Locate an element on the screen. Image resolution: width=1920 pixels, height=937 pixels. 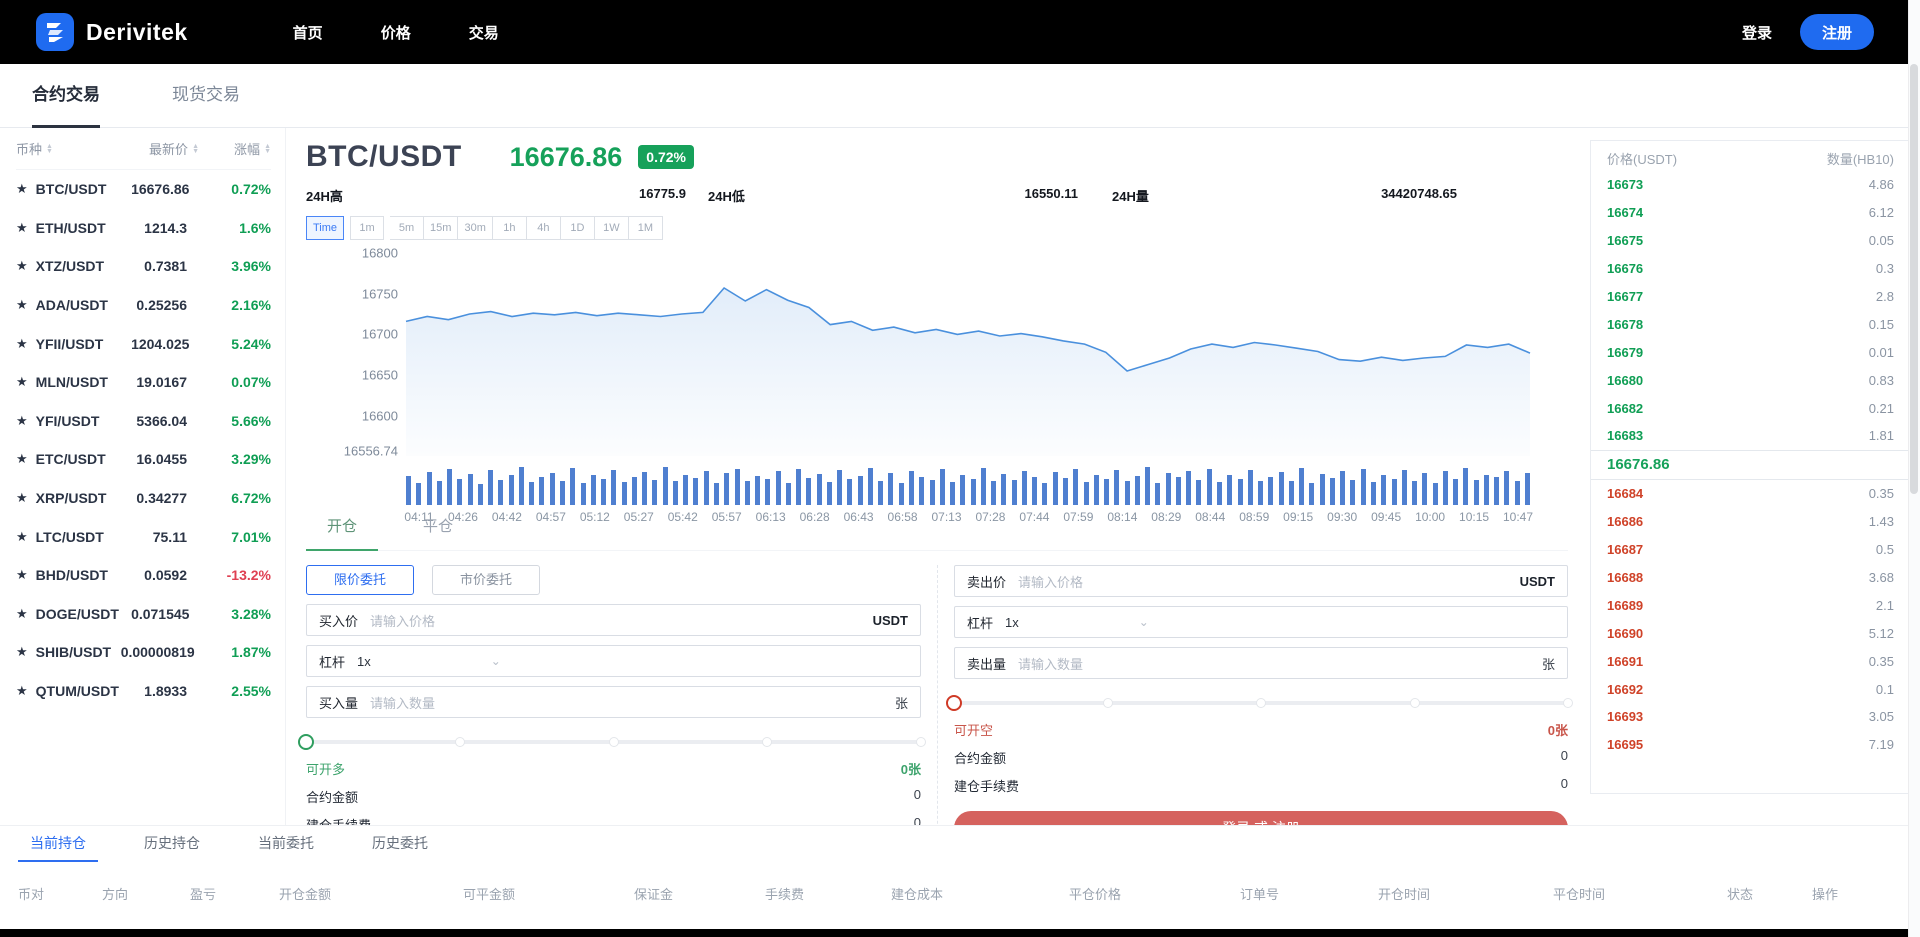
orderbook-amount: 1.43 is located at coordinates (1881, 522).